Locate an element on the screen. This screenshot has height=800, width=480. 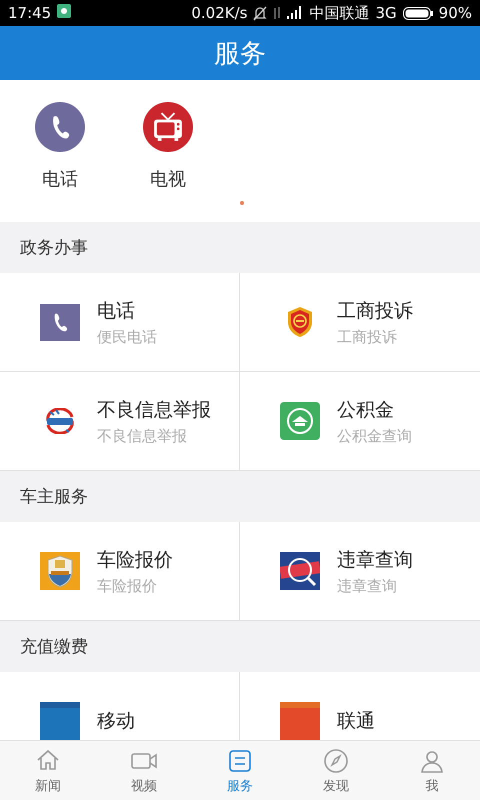
mobile-logo-icon is located at coordinates (60, 721).